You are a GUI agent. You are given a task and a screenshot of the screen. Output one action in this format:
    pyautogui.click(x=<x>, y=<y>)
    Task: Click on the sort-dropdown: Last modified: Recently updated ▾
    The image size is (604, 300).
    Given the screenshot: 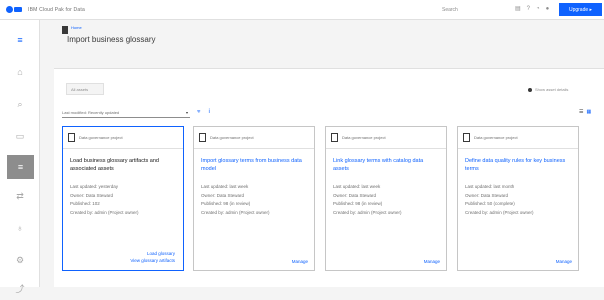 What is the action you would take?
    pyautogui.click(x=126, y=113)
    